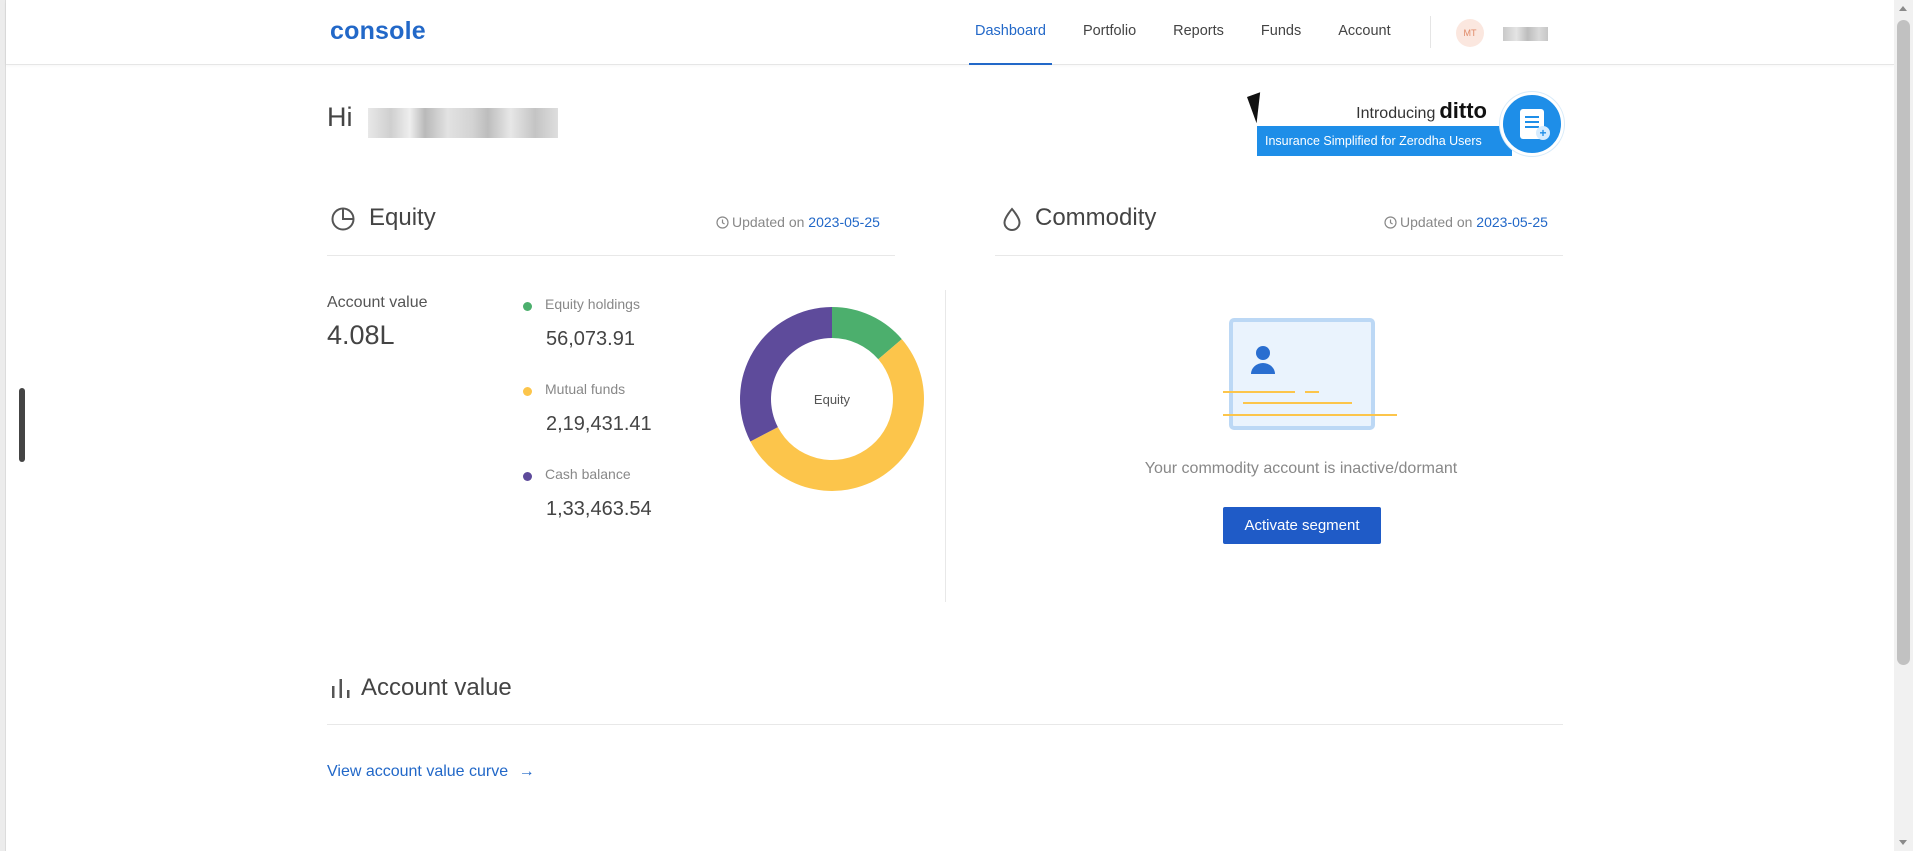 The width and height of the screenshot is (1913, 851). What do you see at coordinates (1109, 32) in the screenshot?
I see `nav-portfolio: Portfolio` at bounding box center [1109, 32].